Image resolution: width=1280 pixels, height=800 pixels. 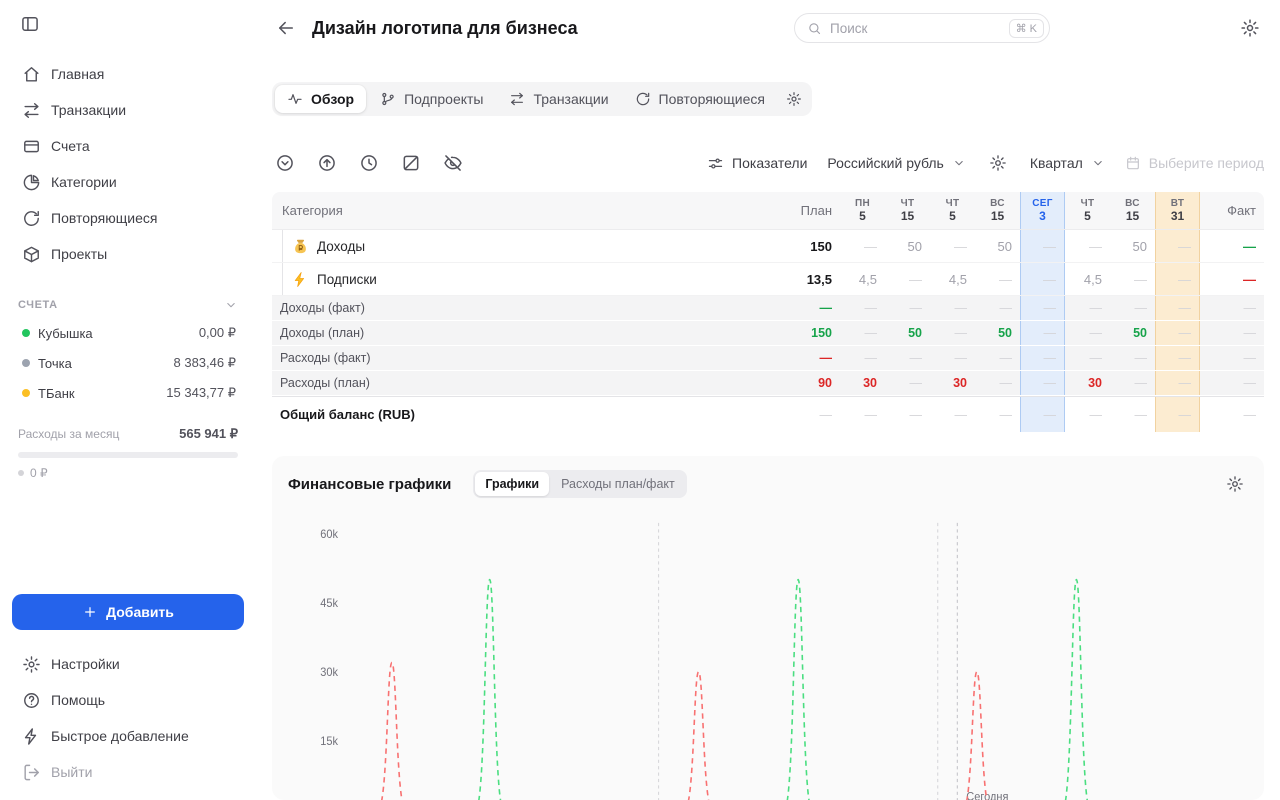 I want to click on zap-icon, so click(x=31, y=736).